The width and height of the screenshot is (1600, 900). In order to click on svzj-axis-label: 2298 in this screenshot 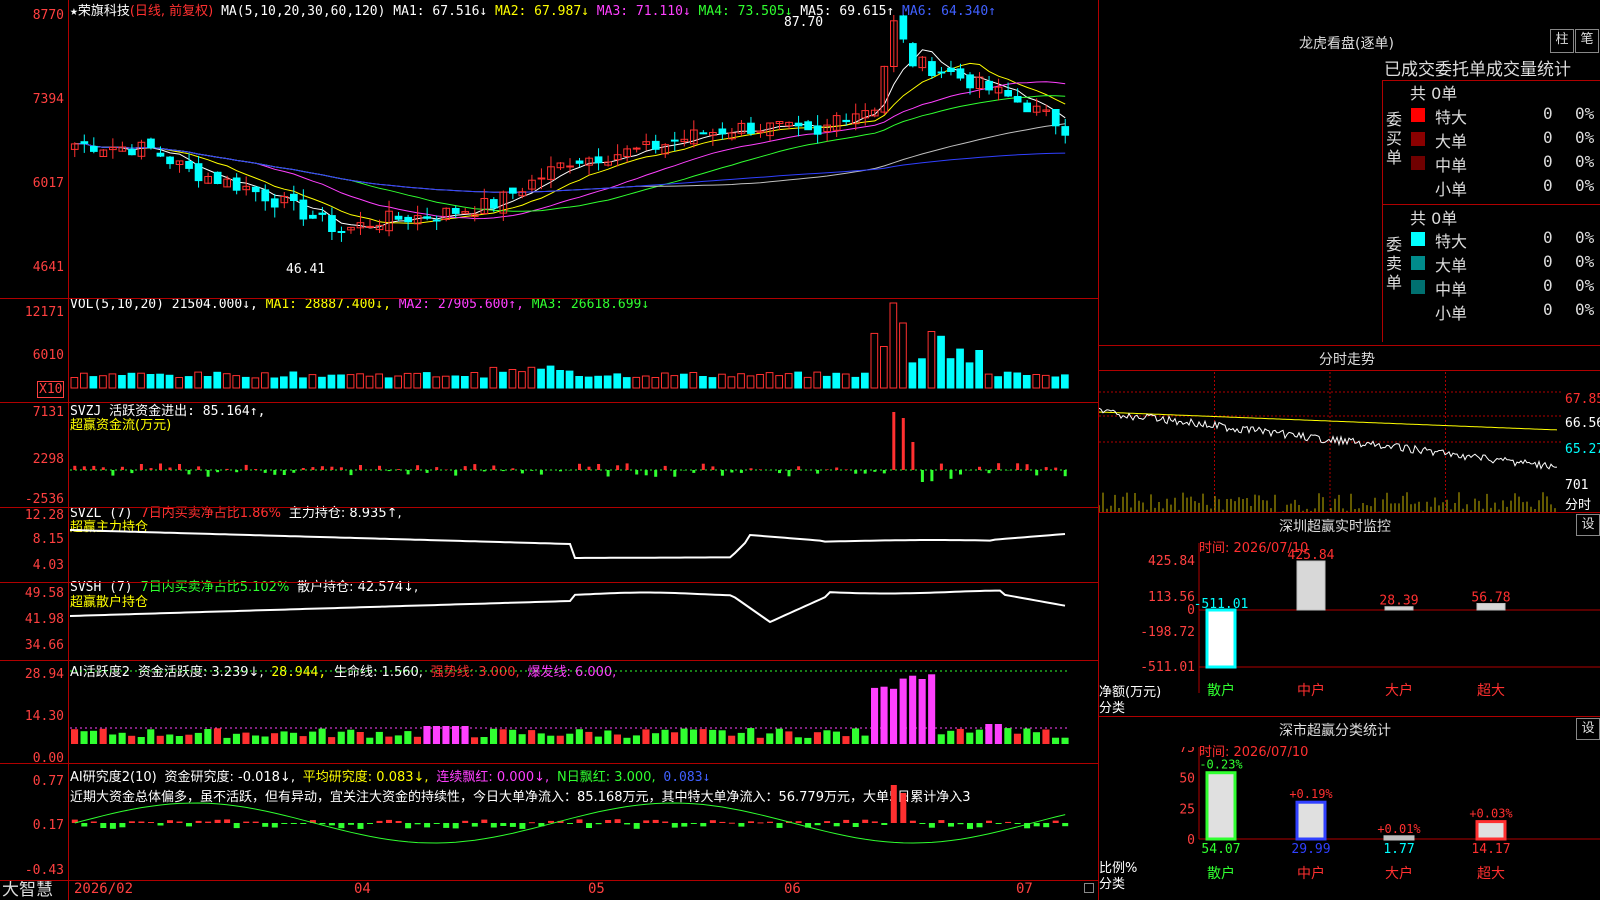, I will do `click(48, 459)`.